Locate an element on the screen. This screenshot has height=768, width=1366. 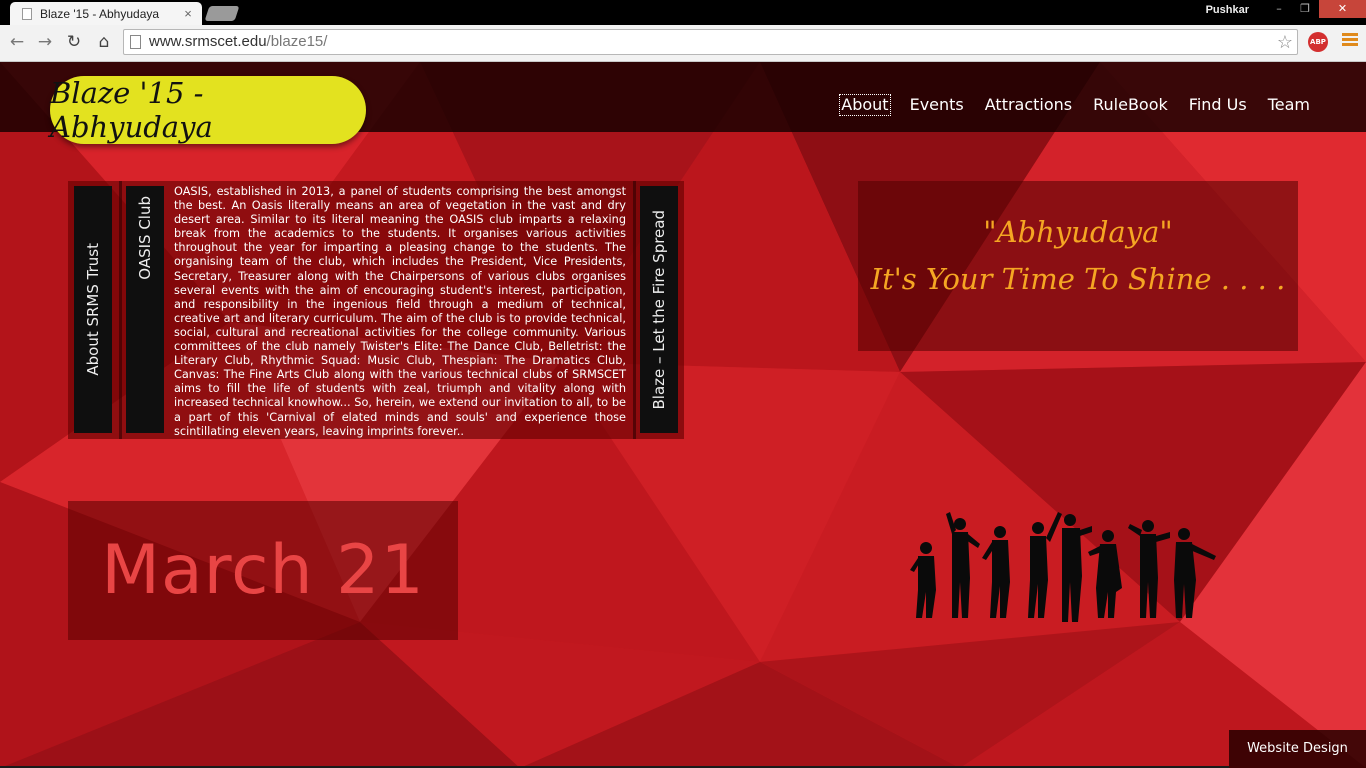
nav-about: About is located at coordinates (865, 105).